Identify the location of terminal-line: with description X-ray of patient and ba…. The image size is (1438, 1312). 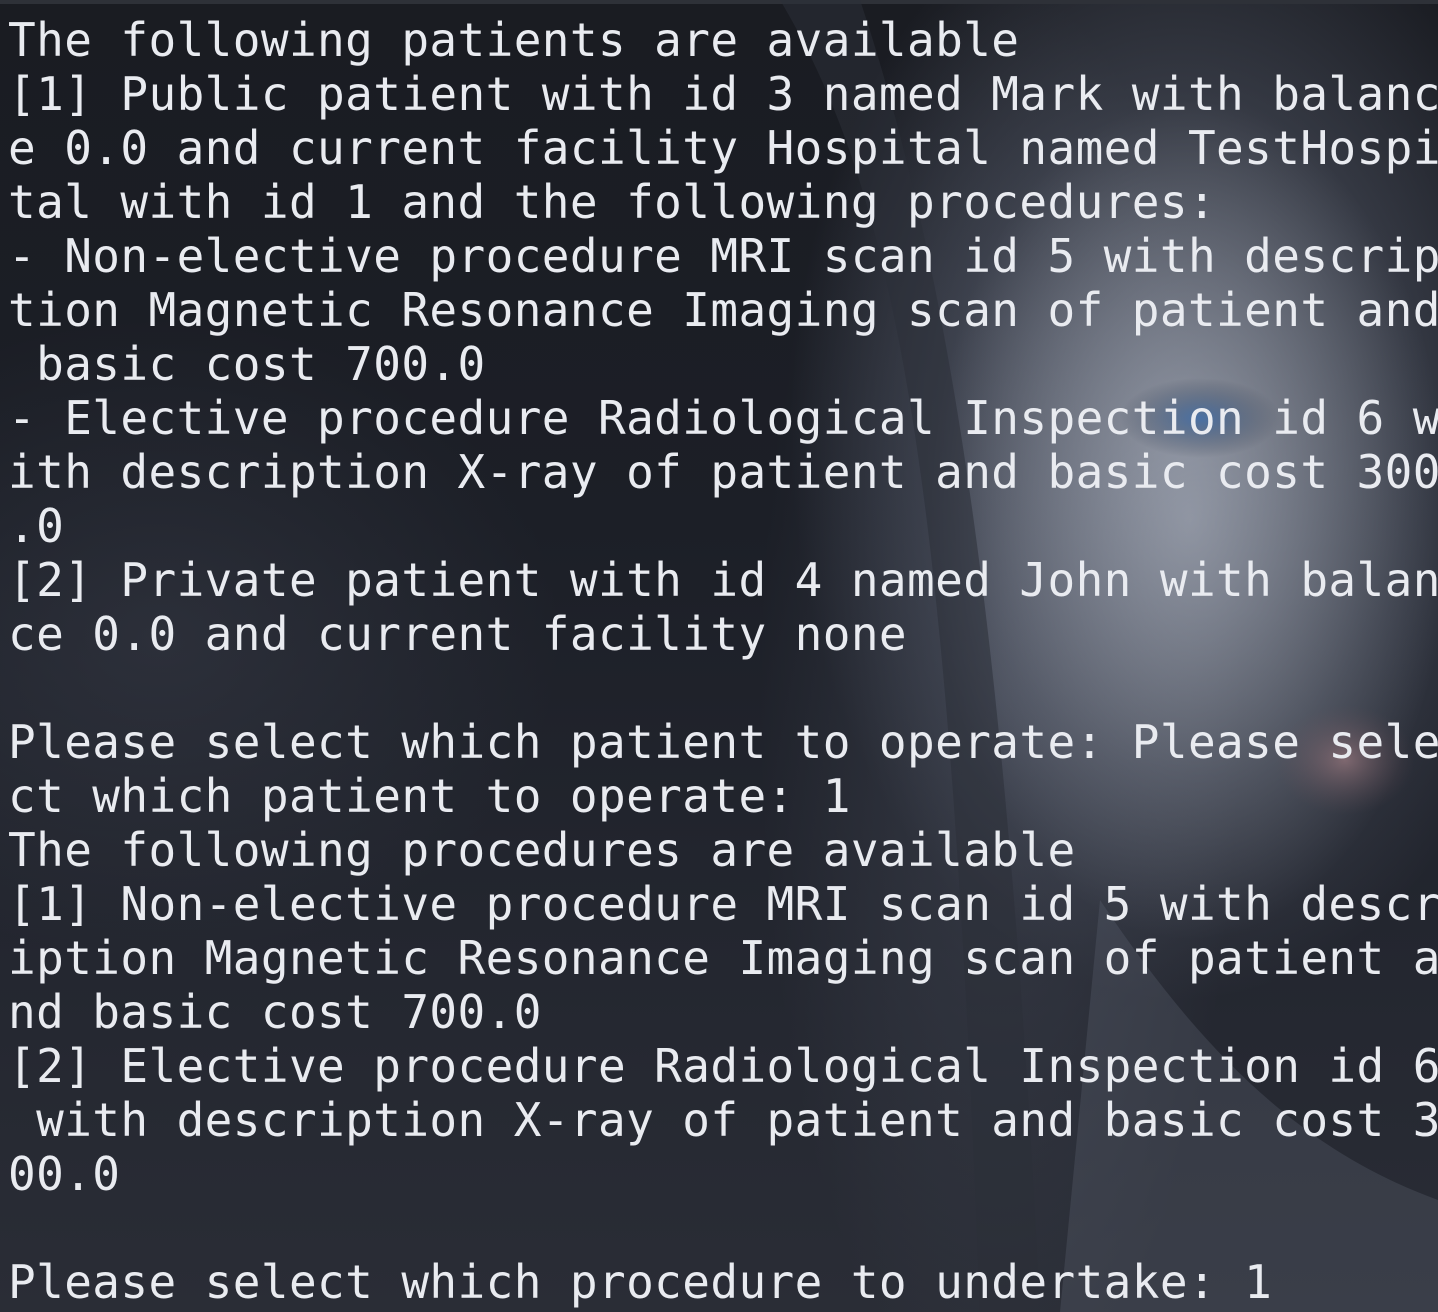
(723, 1120).